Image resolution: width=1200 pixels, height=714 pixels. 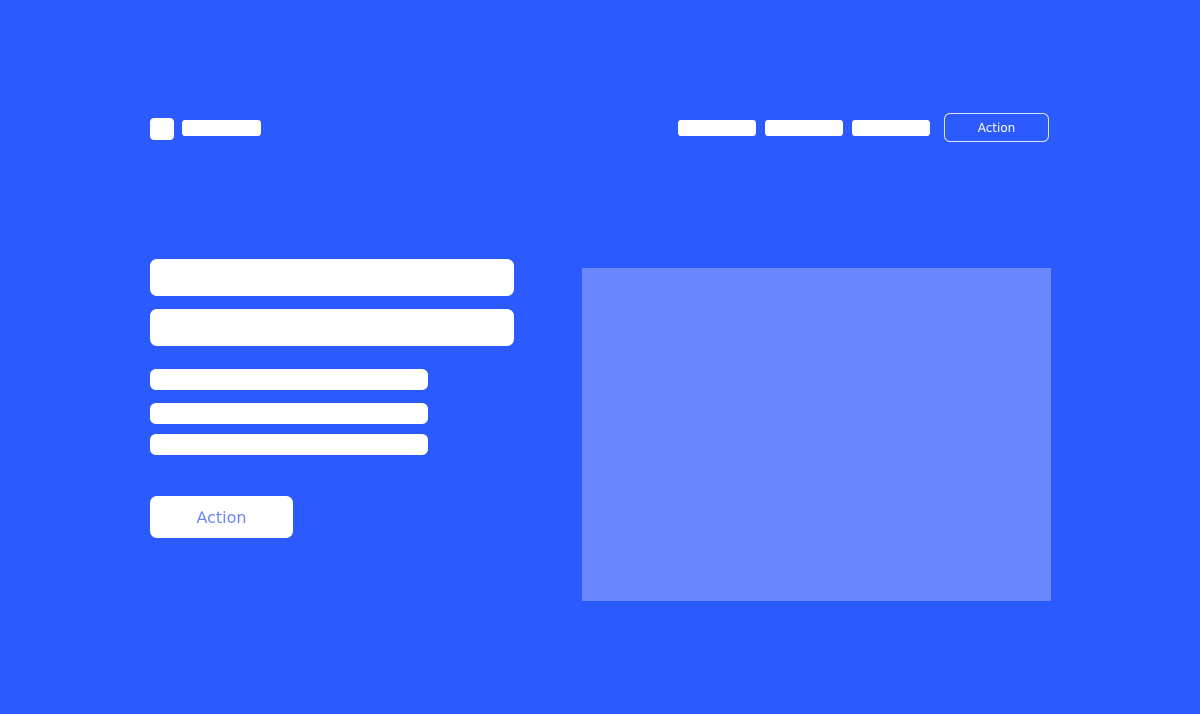 I want to click on logo-mark-icon, so click(x=162, y=129).